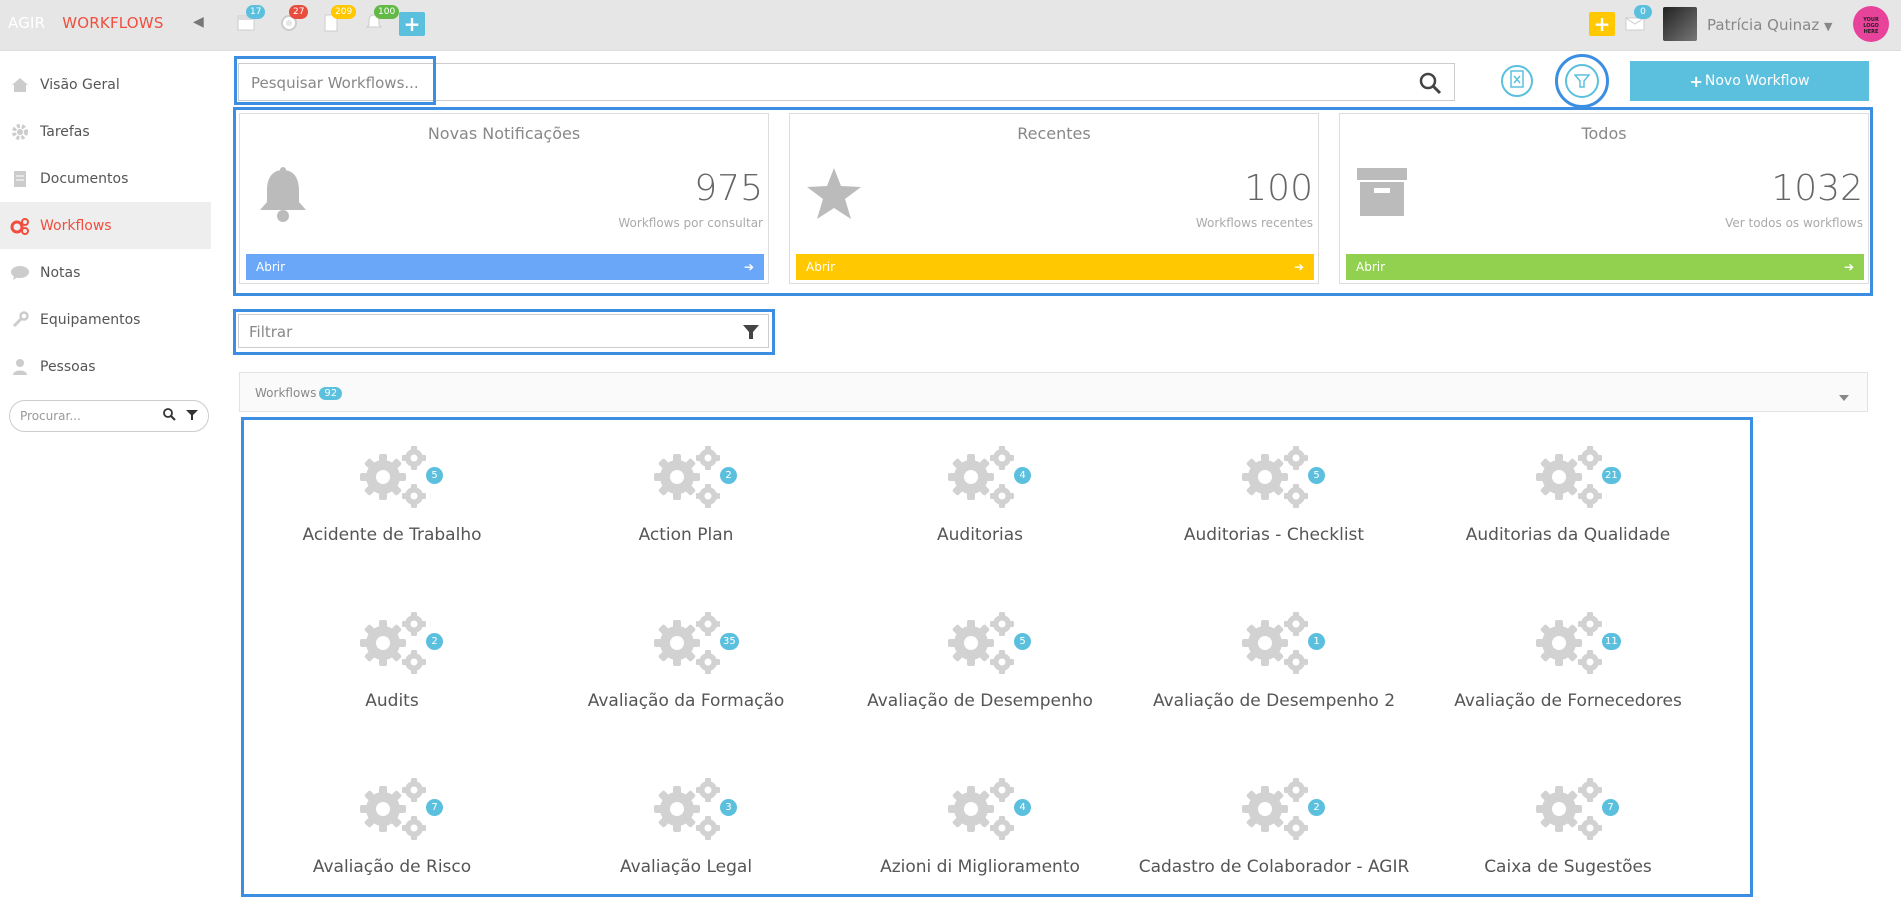 The height and width of the screenshot is (914, 1901). What do you see at coordinates (1274, 662) in the screenshot?
I see `workflow-tile: 1 Avaliação de Desempenho 2` at bounding box center [1274, 662].